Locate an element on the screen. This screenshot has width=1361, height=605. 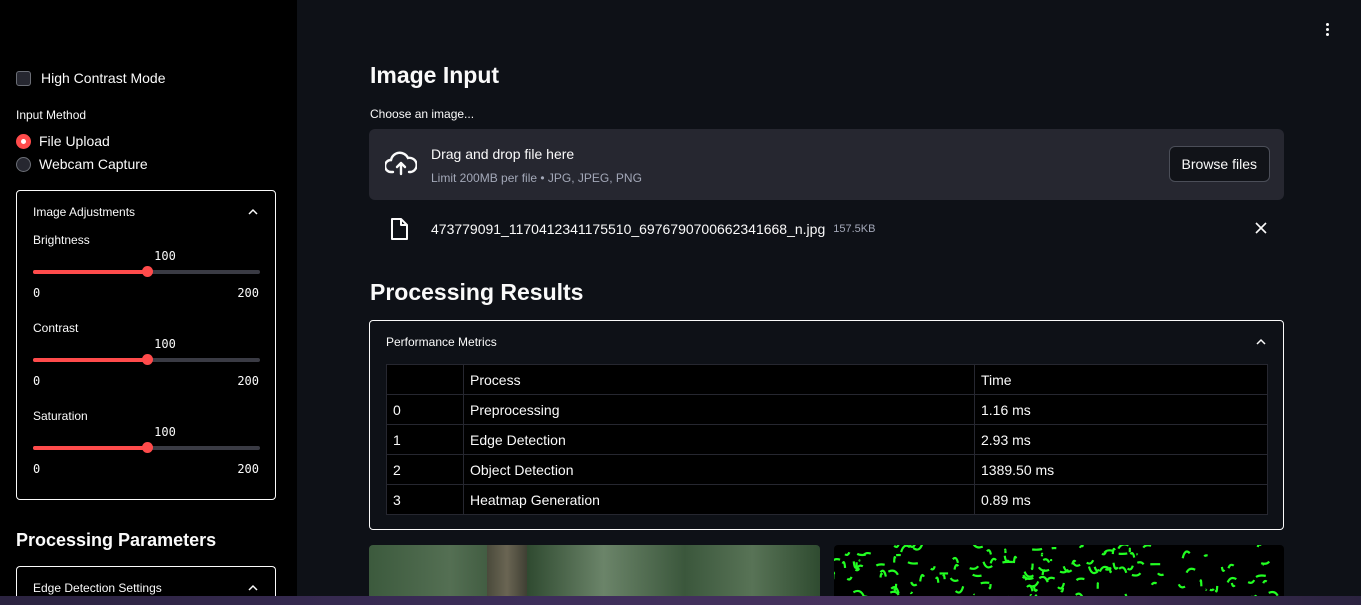
slider-label: Saturation is located at coordinates (60, 416).